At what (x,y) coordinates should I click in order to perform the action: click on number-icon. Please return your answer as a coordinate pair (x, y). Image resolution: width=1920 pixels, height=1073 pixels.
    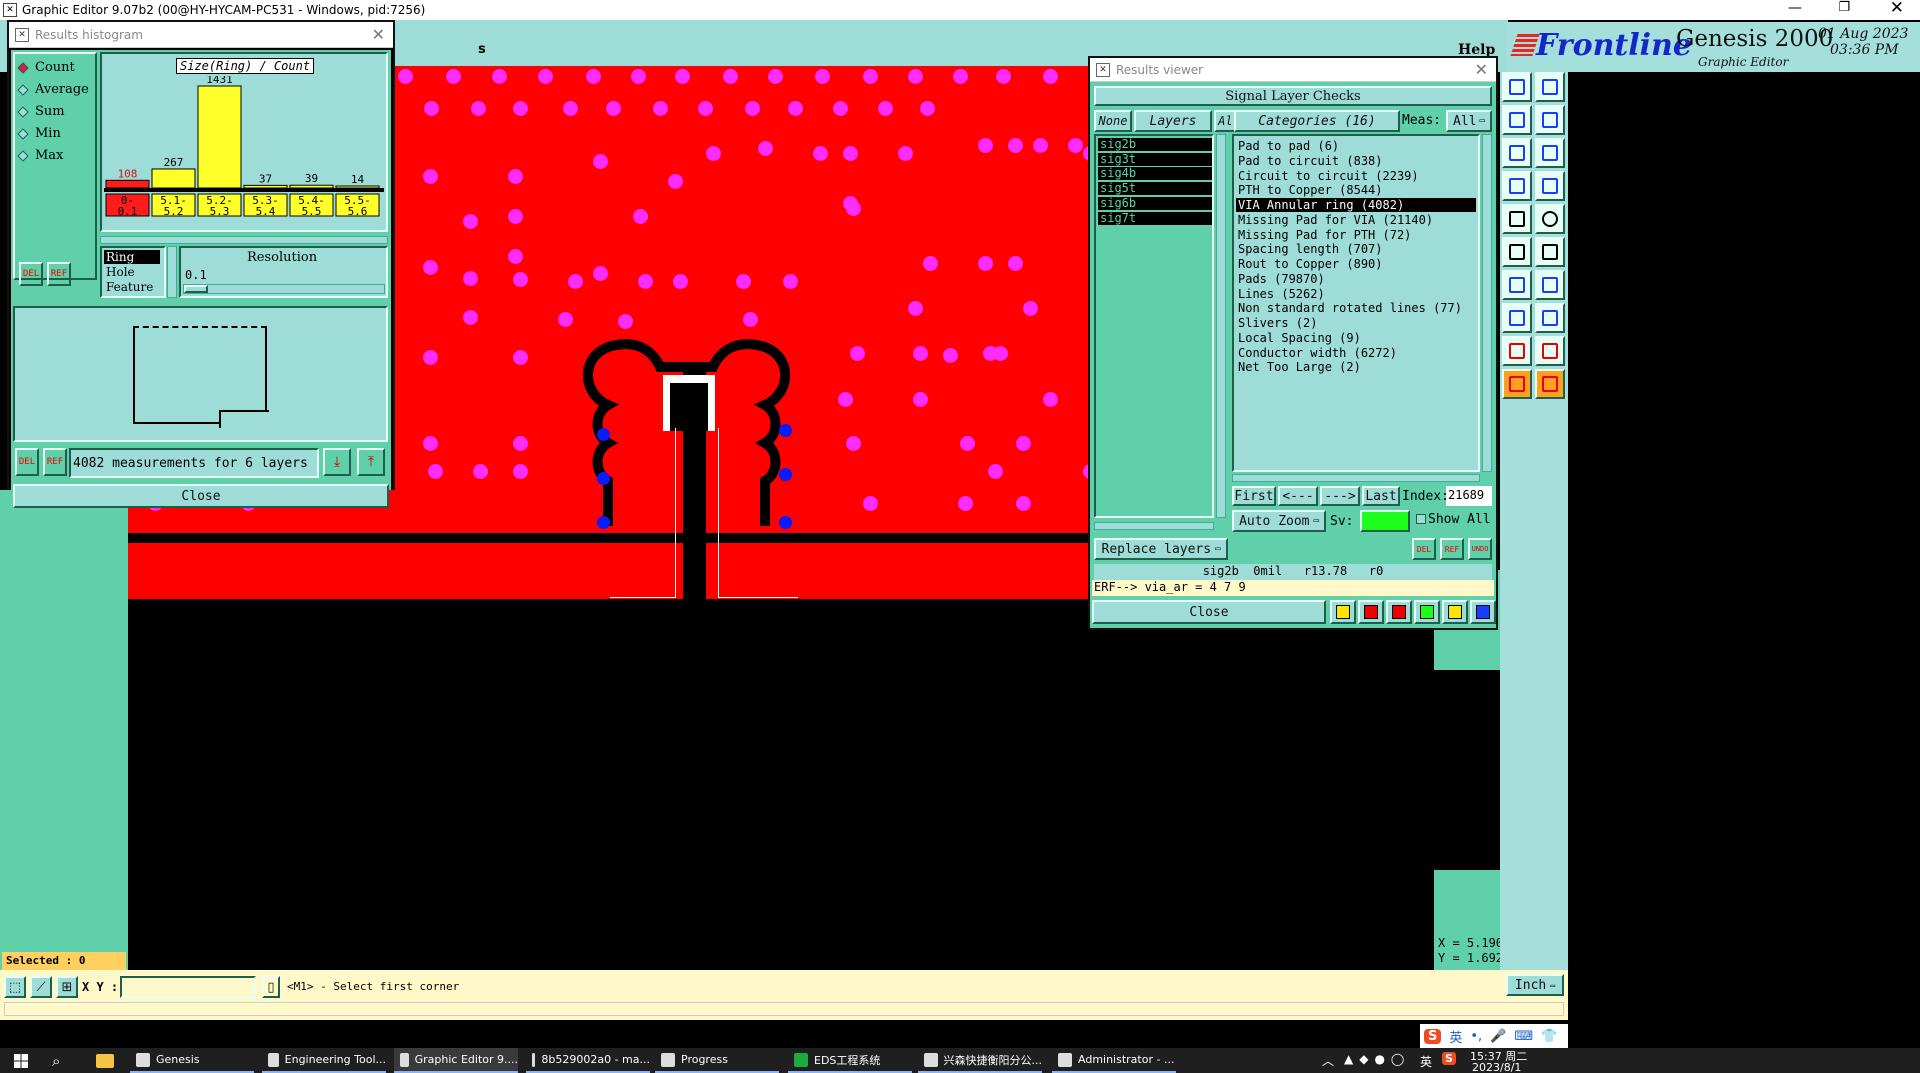
    Looking at the image, I should click on (1427, 612).